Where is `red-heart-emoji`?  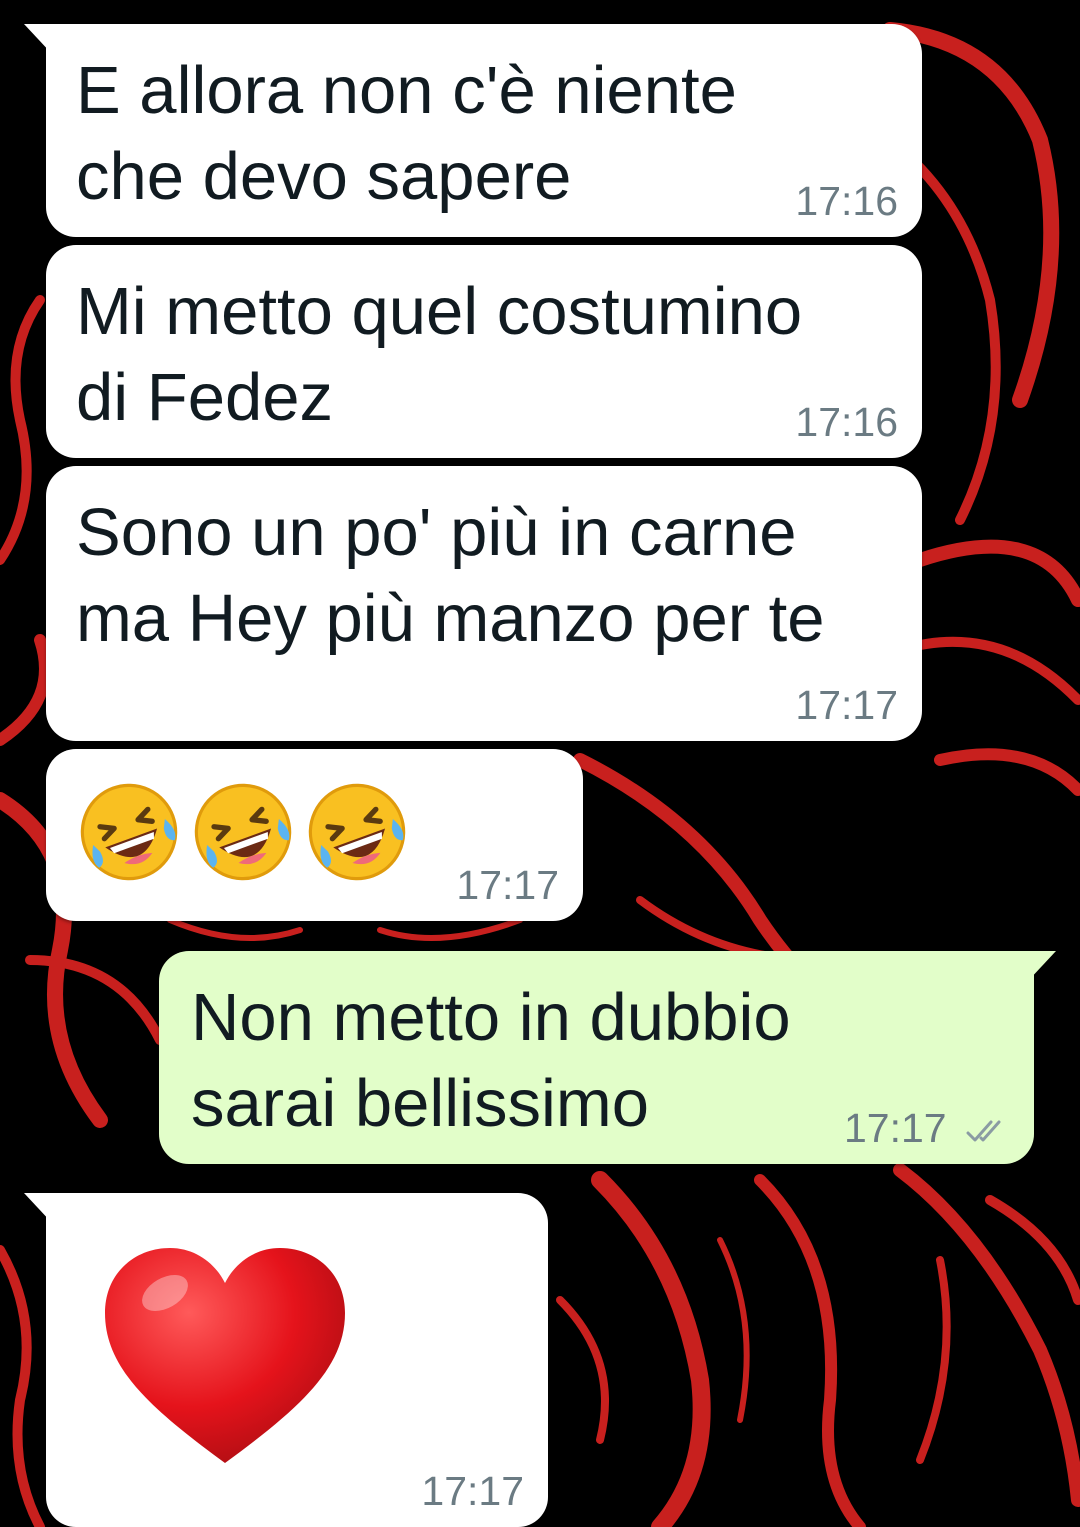
red-heart-emoji is located at coordinates (225, 1355).